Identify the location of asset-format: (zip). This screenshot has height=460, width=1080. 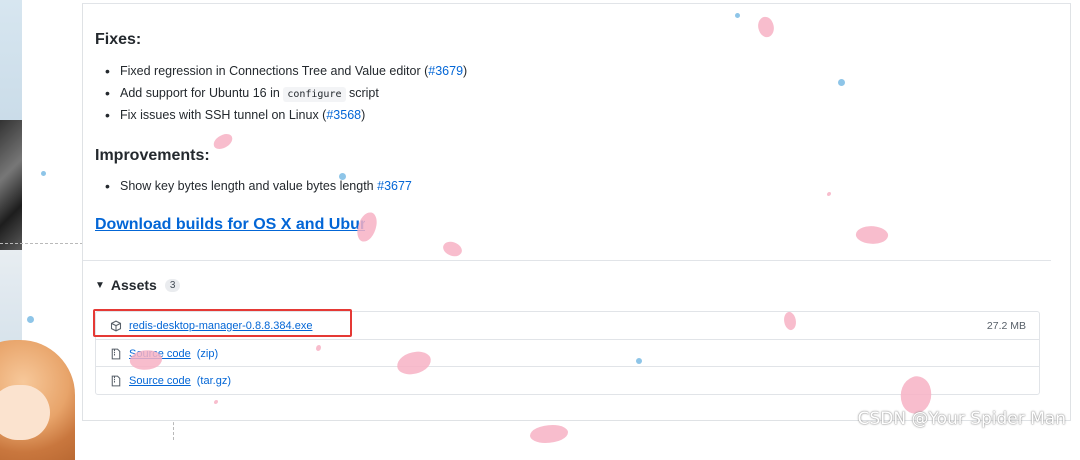
(207, 353).